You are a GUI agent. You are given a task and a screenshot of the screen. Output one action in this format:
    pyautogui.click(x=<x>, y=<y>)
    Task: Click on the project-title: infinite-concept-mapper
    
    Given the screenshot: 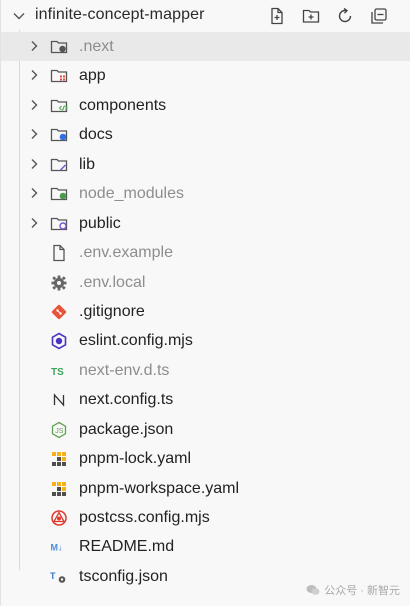 What is the action you would take?
    pyautogui.click(x=120, y=15)
    